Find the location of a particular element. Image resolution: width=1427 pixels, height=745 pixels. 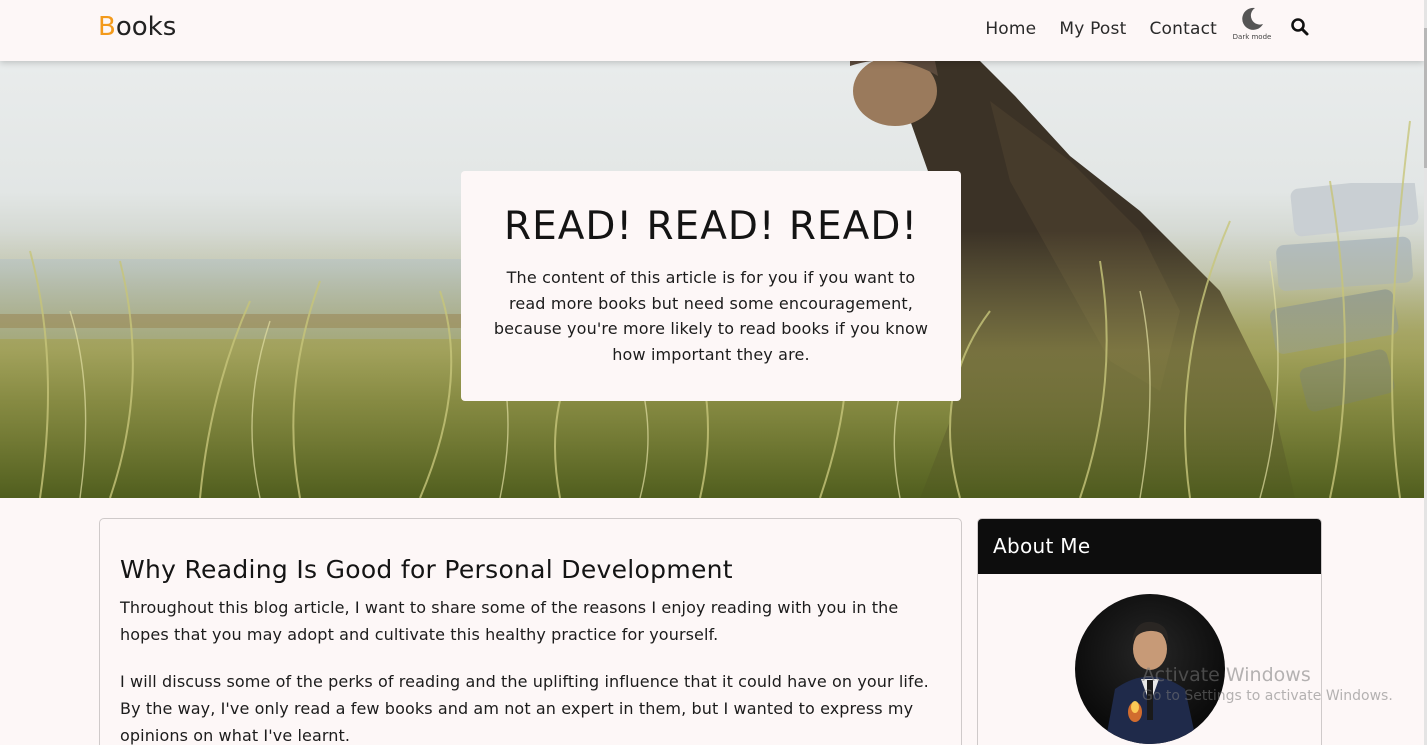

nav-link-contact: Contact is located at coordinates (1183, 29).